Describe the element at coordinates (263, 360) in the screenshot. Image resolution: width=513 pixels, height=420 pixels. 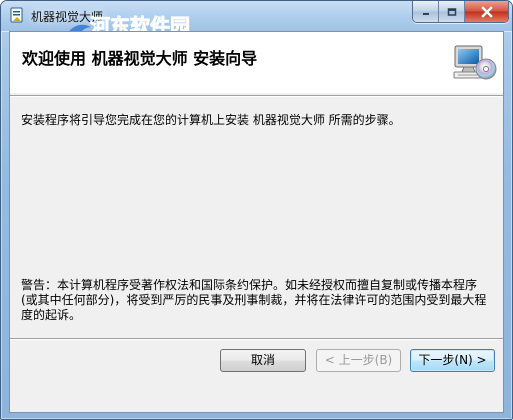
I see `cancel-button: 取消` at that location.